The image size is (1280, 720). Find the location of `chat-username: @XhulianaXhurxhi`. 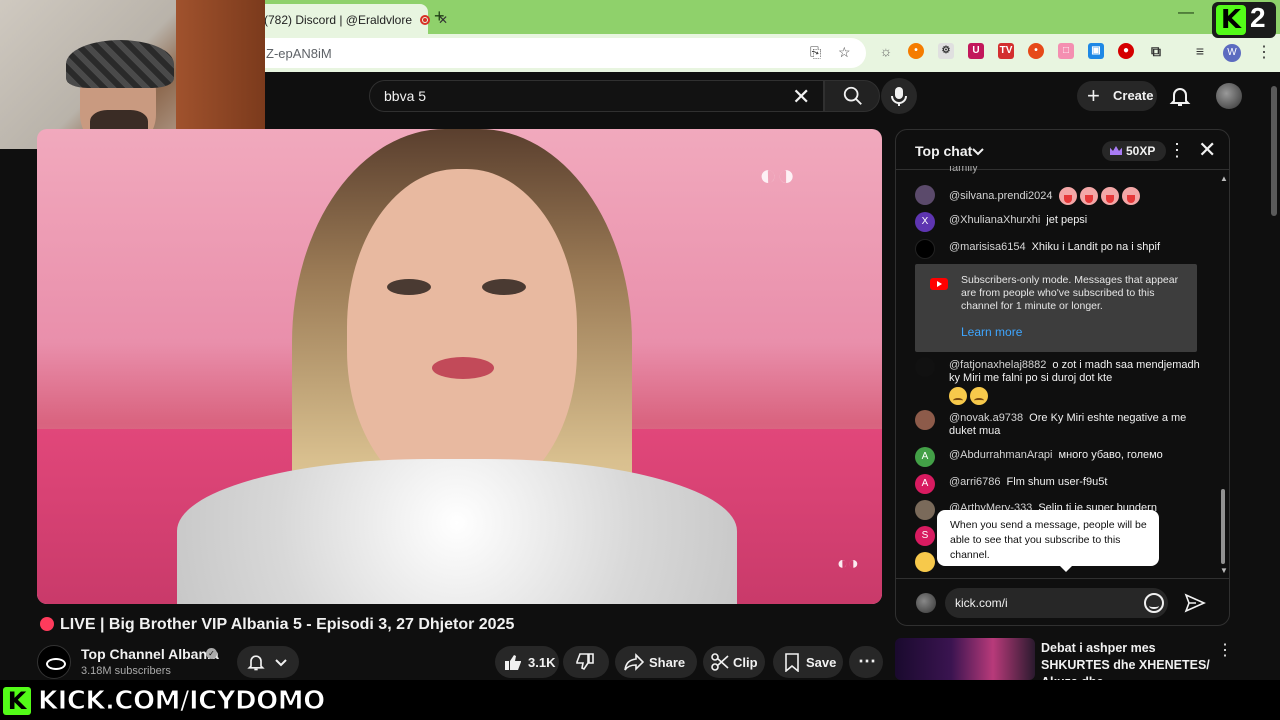

chat-username: @XhulianaXhurxhi is located at coordinates (994, 220).